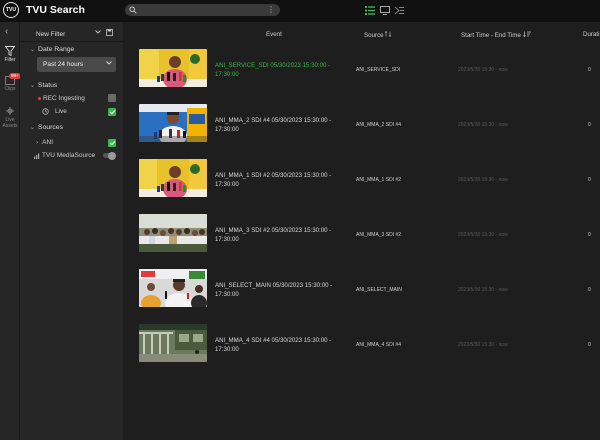 The height and width of the screenshot is (440, 600). I want to click on live-checkbox, so click(112, 112).